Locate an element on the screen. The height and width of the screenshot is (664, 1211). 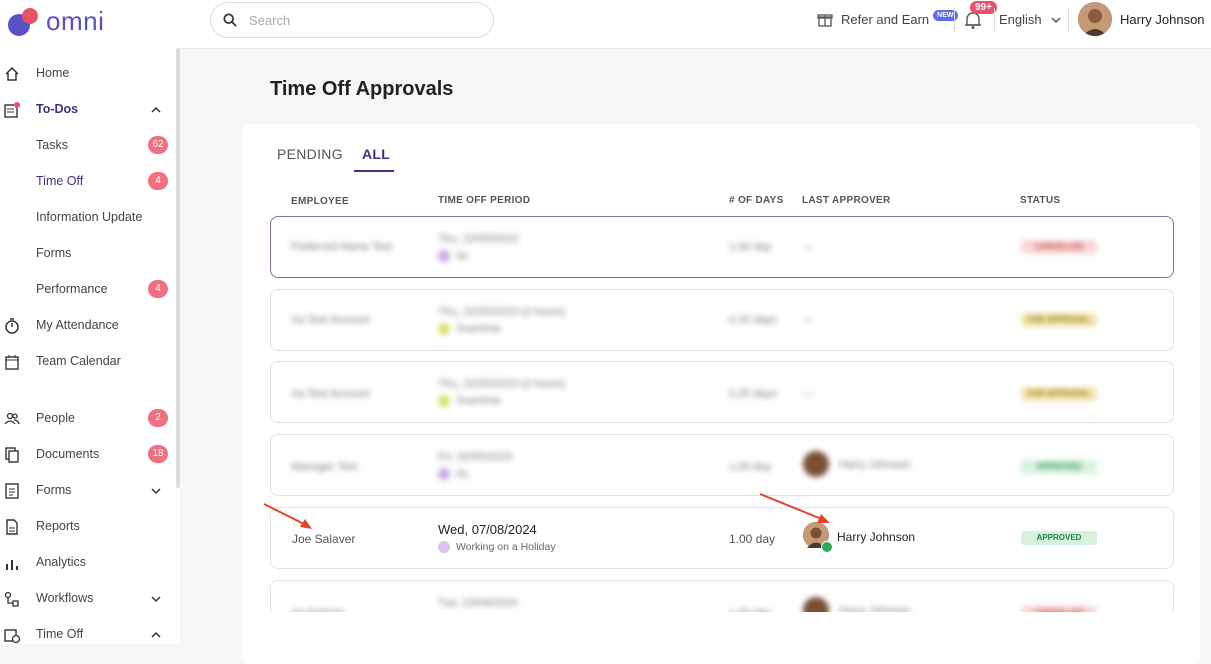
time-off-date: Tue, 23/04/2024 is located at coordinates (478, 603).